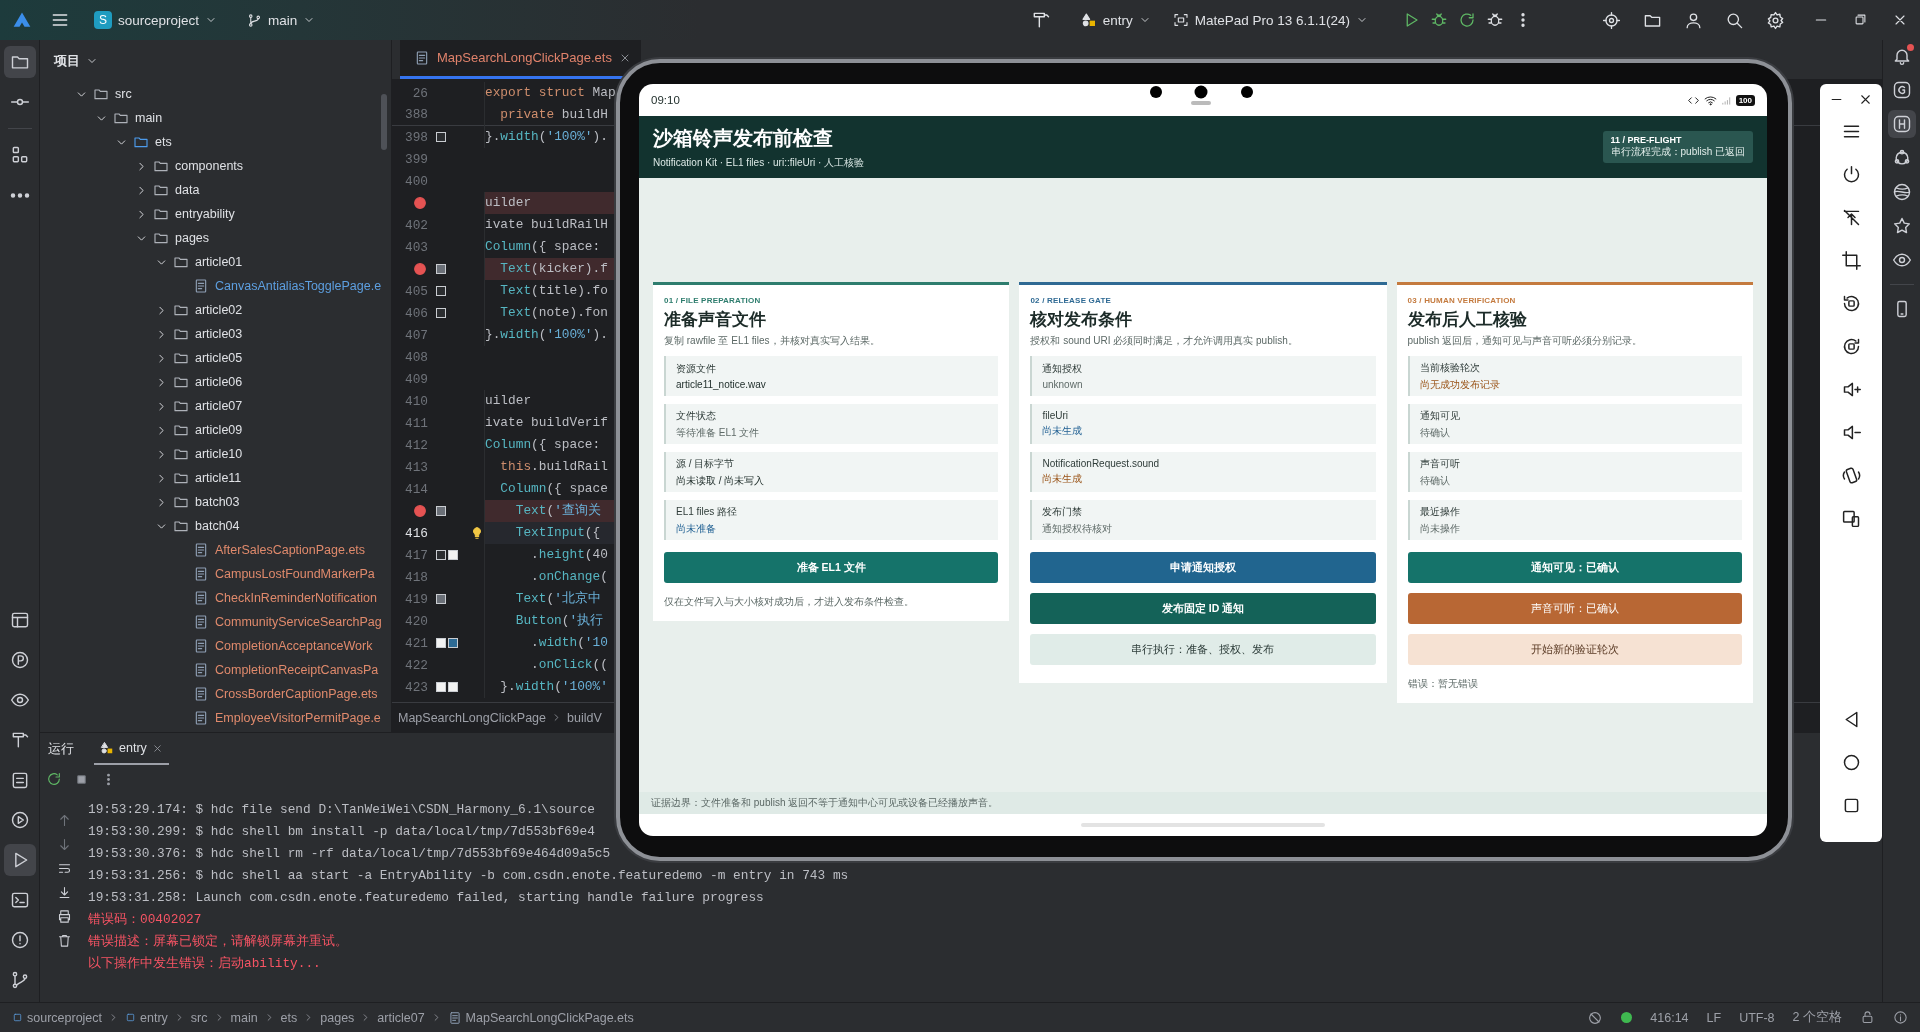 Image resolution: width=1920 pixels, height=1032 pixels. What do you see at coordinates (244, 1017) in the screenshot?
I see `breadcrumb-item: main` at bounding box center [244, 1017].